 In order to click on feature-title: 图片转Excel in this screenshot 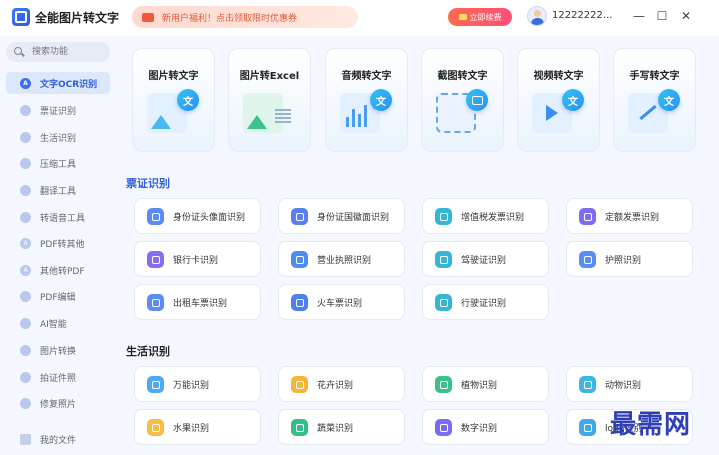, I will do `click(269, 76)`.